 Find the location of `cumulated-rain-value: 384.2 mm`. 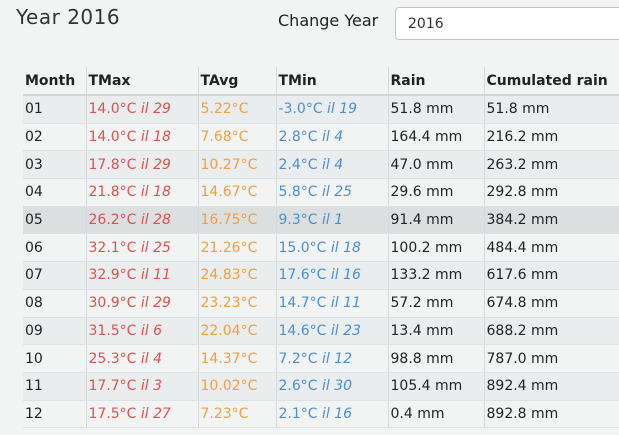

cumulated-rain-value: 384.2 mm is located at coordinates (522, 220).